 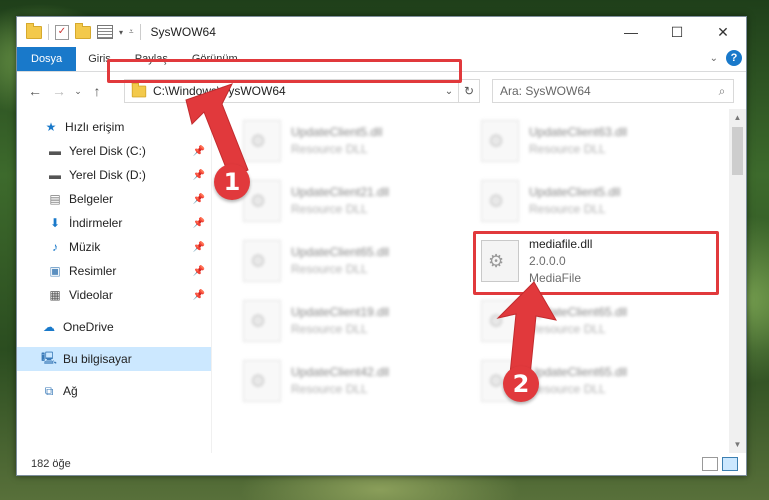 What do you see at coordinates (97, 359) in the screenshot?
I see `sidebar-item-label: Bu bilgisayar` at bounding box center [97, 359].